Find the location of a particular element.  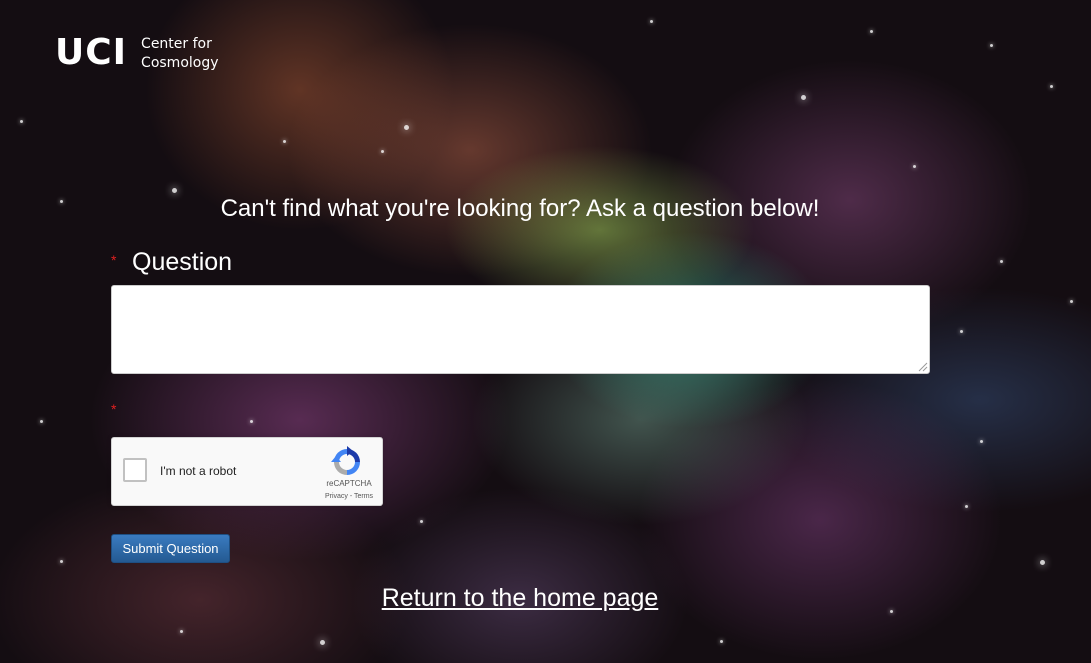

question-label: Question is located at coordinates (182, 262).